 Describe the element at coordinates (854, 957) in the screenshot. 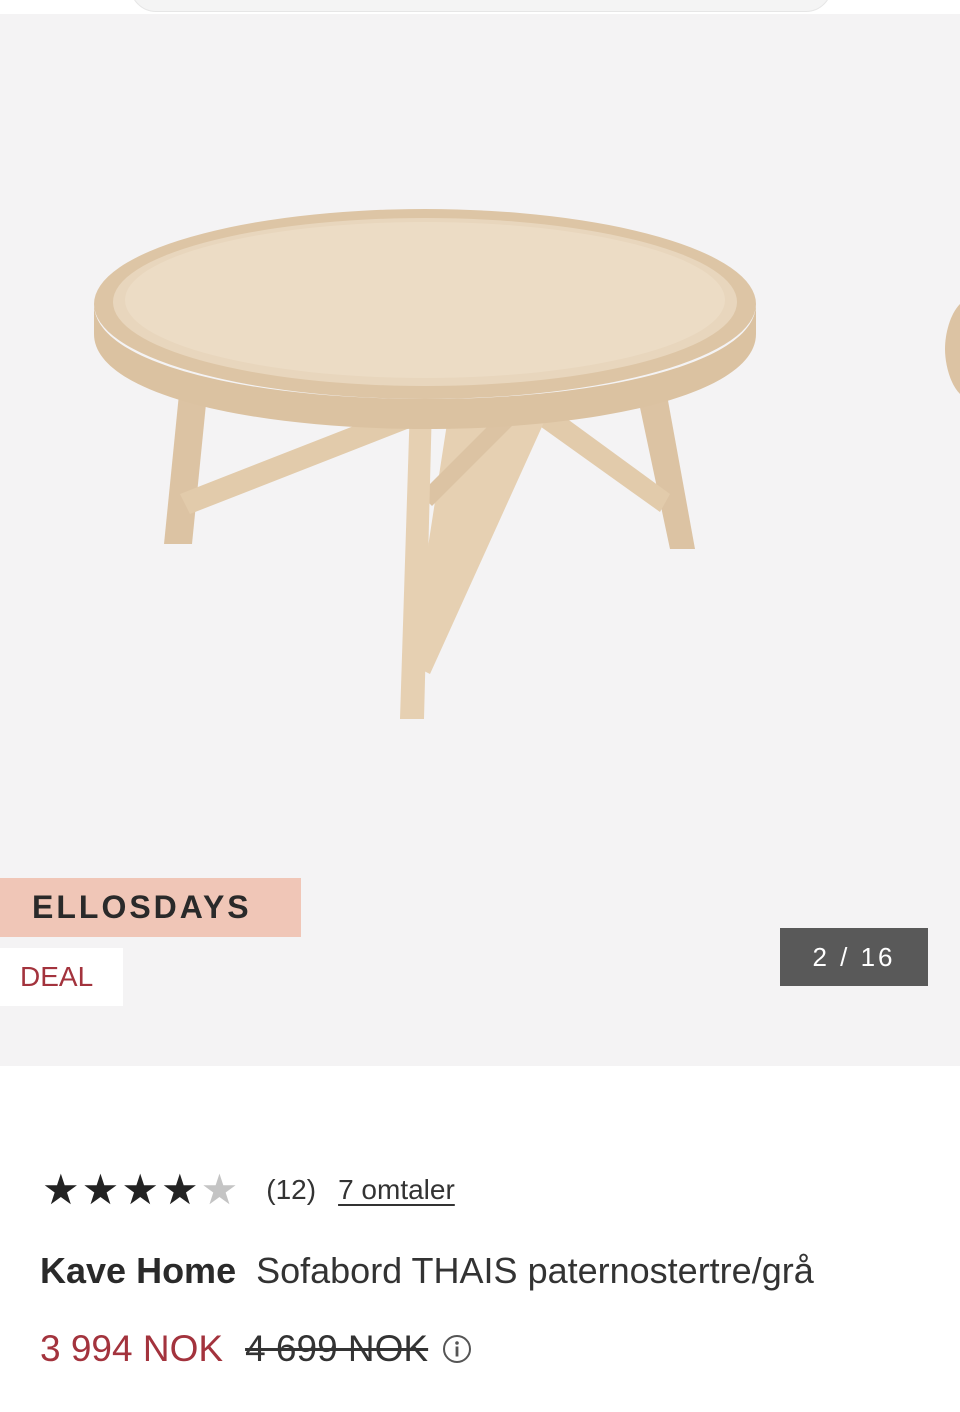

I see `image-counter: 2 / 16` at that location.